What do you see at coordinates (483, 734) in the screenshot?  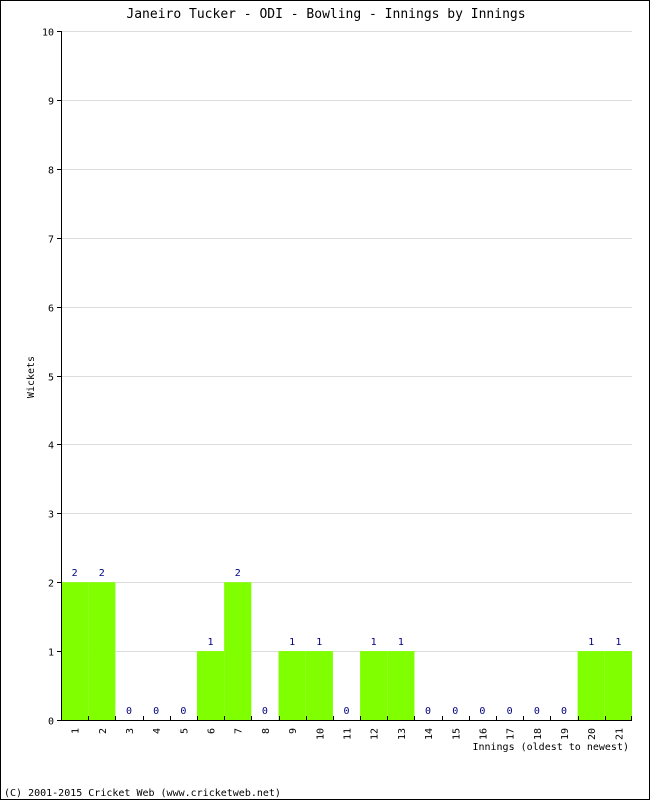 I see `x-tick-label: 16` at bounding box center [483, 734].